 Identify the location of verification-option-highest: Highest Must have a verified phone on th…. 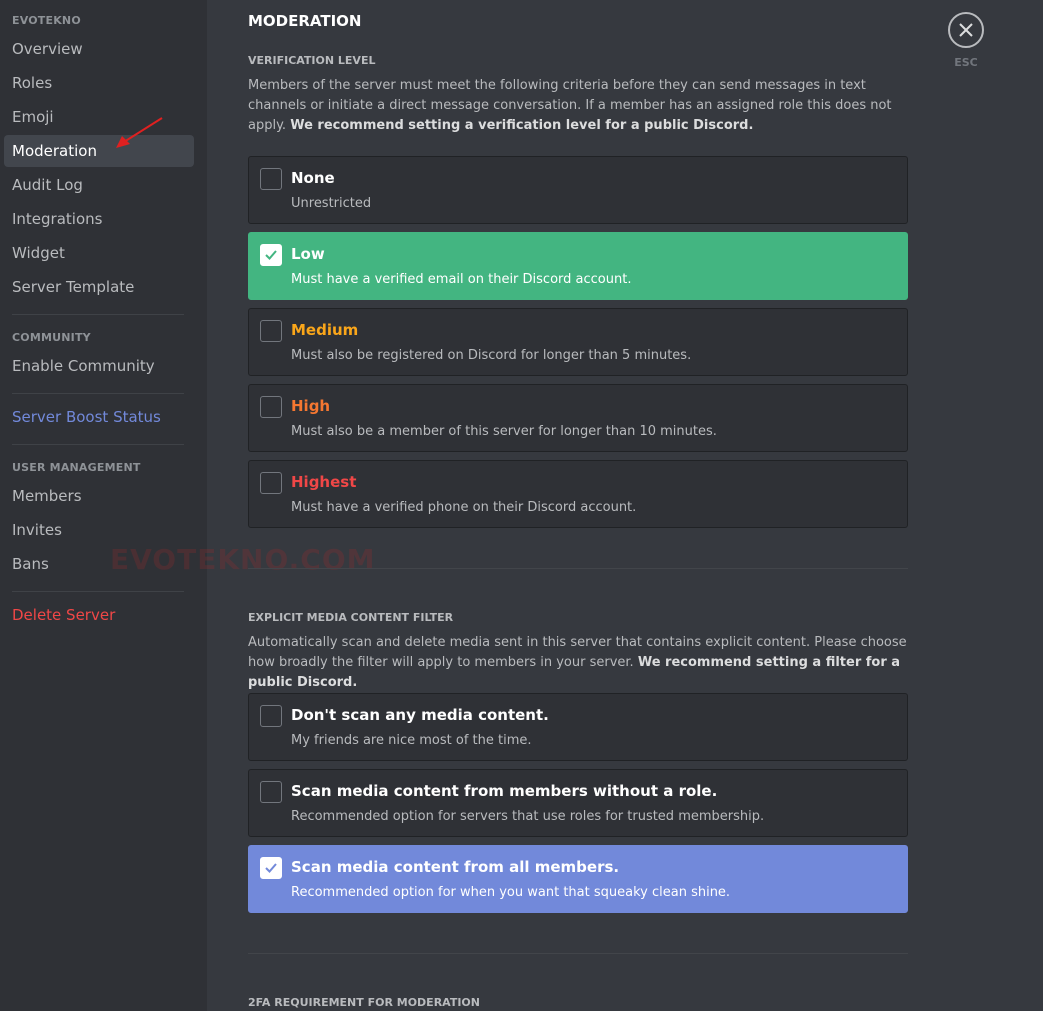
(578, 494).